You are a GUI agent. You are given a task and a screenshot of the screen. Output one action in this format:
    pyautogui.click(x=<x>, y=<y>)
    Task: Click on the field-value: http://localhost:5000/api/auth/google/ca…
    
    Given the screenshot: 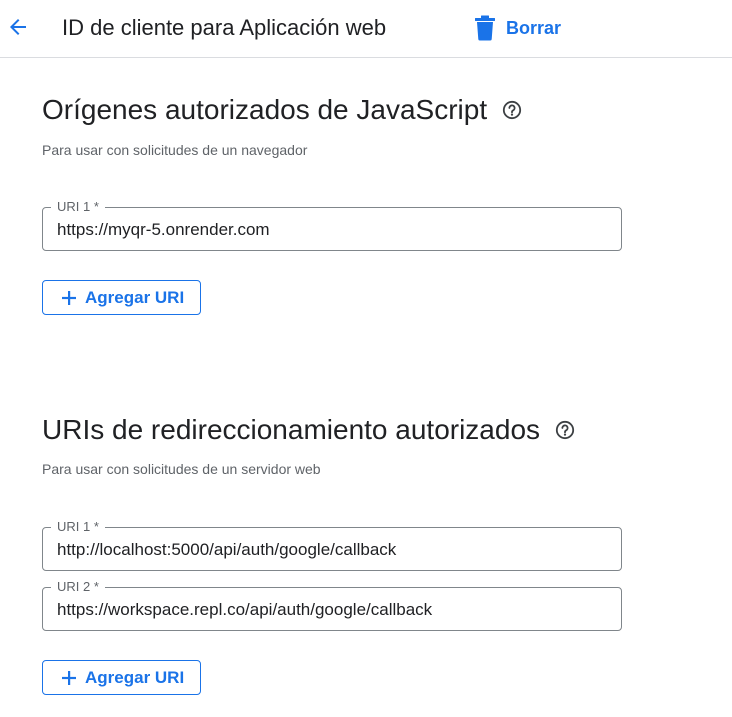 What is the action you would take?
    pyautogui.click(x=227, y=549)
    